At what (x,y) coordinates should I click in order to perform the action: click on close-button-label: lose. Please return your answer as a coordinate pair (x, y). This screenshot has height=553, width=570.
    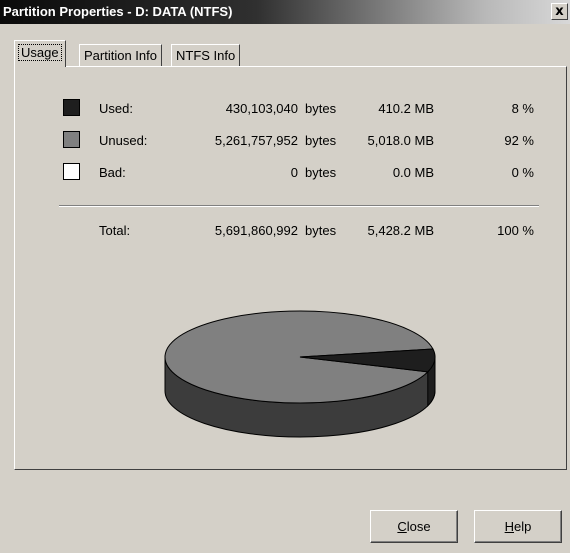
    Looking at the image, I should click on (418, 526).